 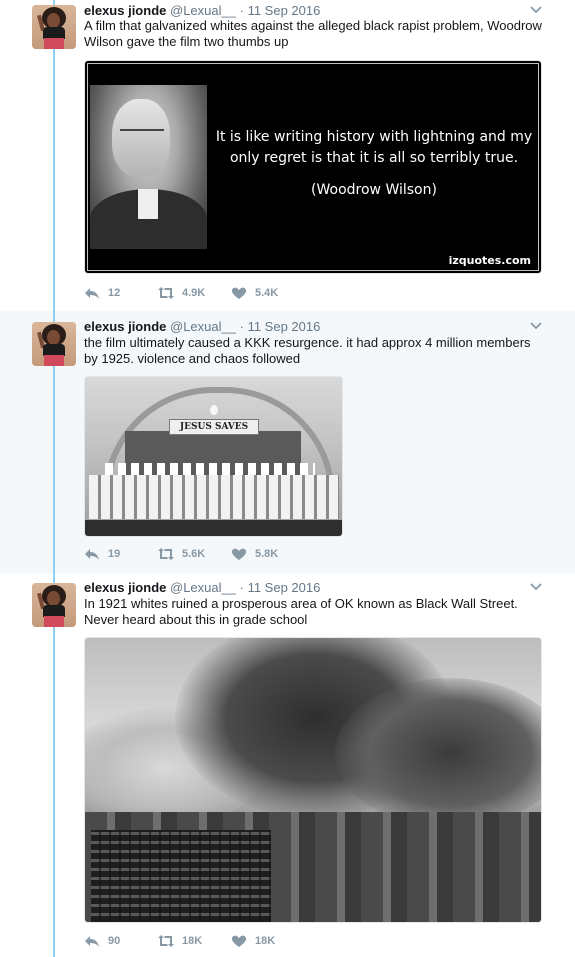 What do you see at coordinates (214, 497) in the screenshot?
I see `white-robes` at bounding box center [214, 497].